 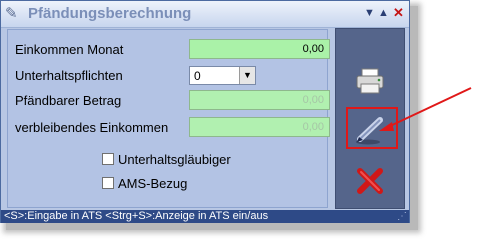 I want to click on arrow-line, so click(x=429, y=107).